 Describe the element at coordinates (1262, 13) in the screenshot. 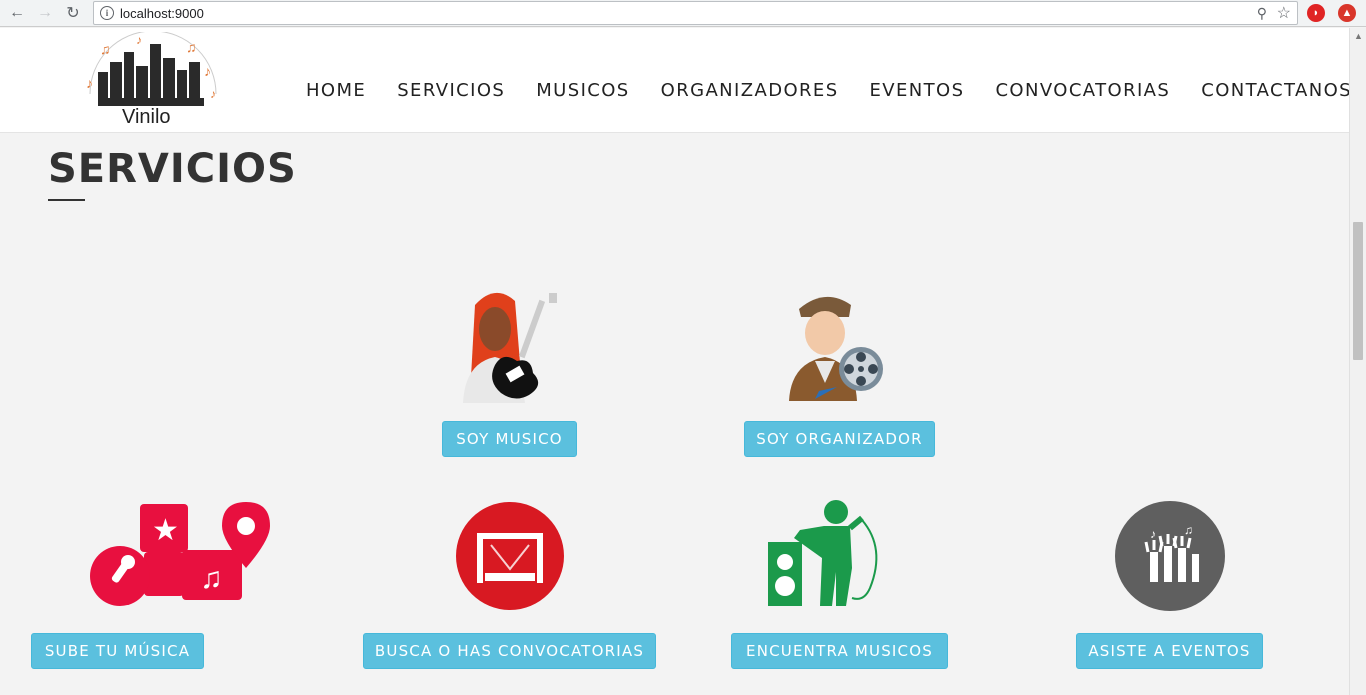

I see `zoom-icon: ⚲` at that location.